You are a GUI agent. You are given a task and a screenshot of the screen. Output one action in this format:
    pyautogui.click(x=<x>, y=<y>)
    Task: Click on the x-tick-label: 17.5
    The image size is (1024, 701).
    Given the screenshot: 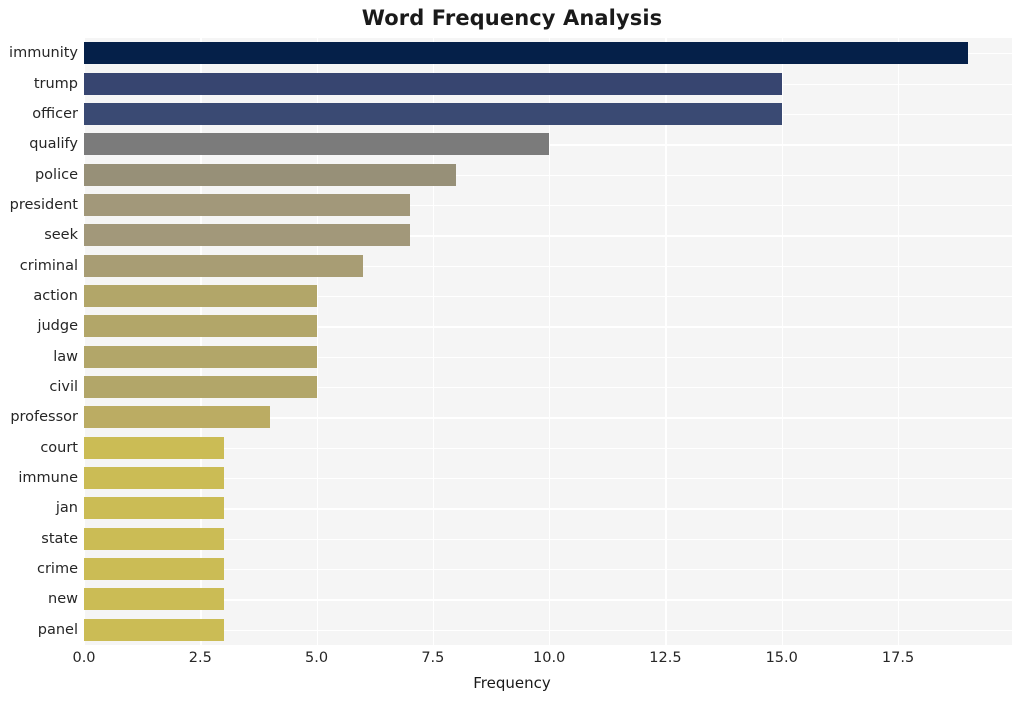 What is the action you would take?
    pyautogui.click(x=898, y=658)
    